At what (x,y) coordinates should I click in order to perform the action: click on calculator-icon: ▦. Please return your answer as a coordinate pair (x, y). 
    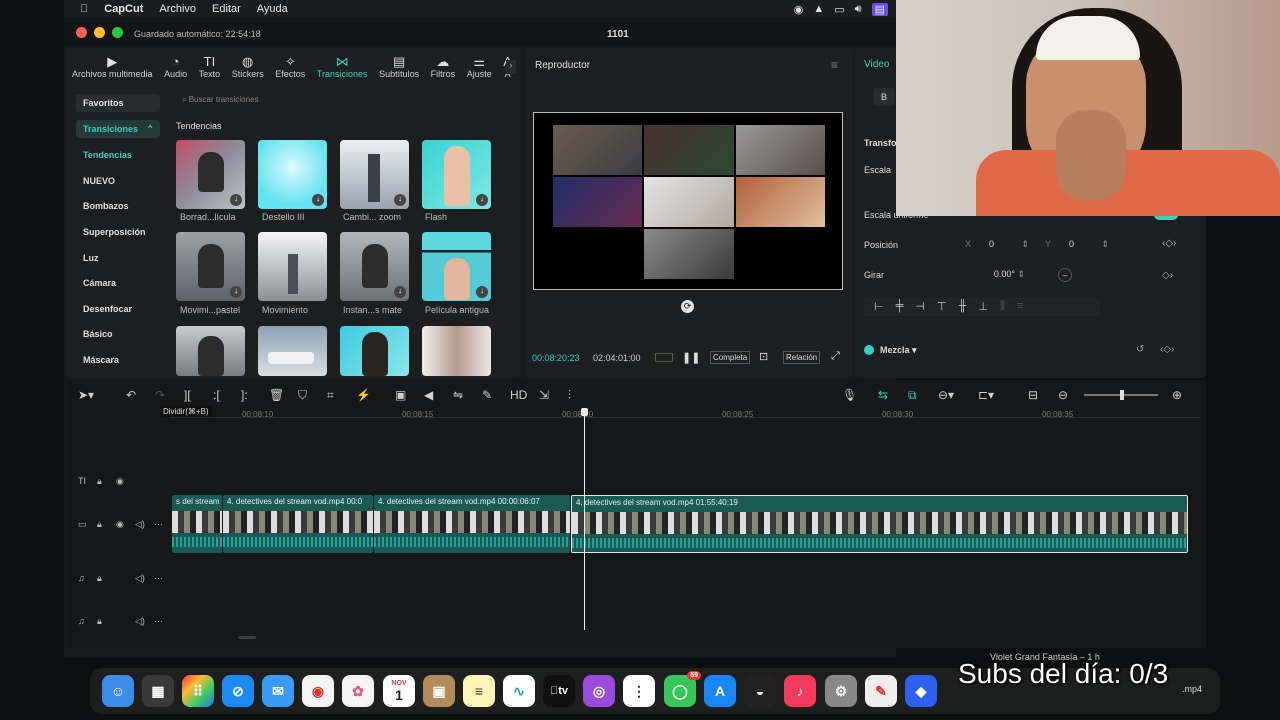
    Looking at the image, I should click on (158, 691).